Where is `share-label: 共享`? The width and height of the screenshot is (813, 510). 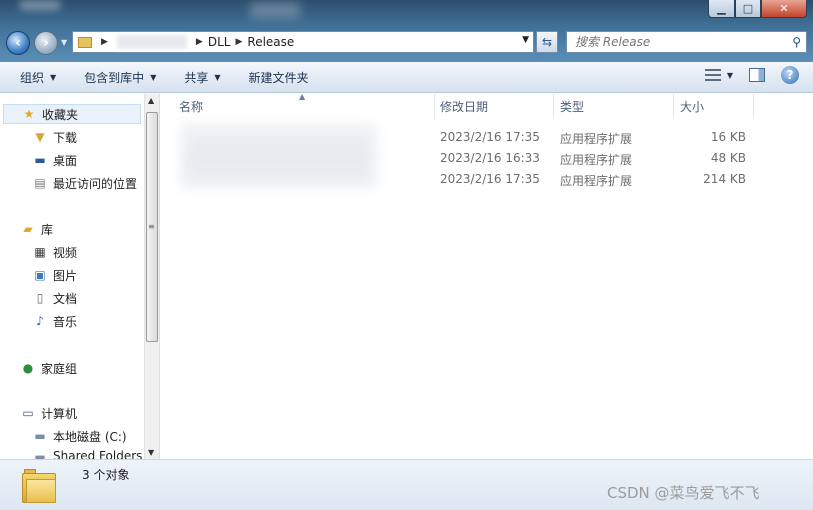
share-label: 共享 is located at coordinates (196, 77).